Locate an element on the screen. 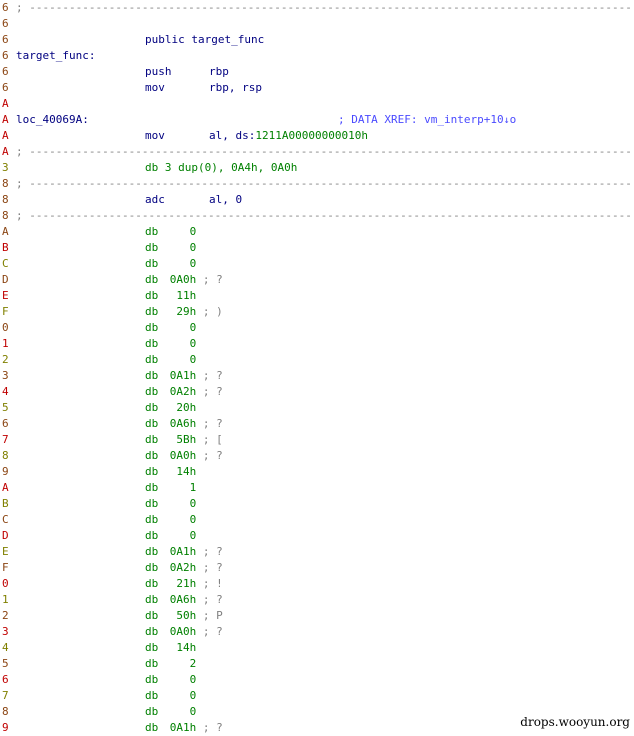 The width and height of the screenshot is (634, 736). code-line: 6 mov rbp, rsp is located at coordinates (317, 88).